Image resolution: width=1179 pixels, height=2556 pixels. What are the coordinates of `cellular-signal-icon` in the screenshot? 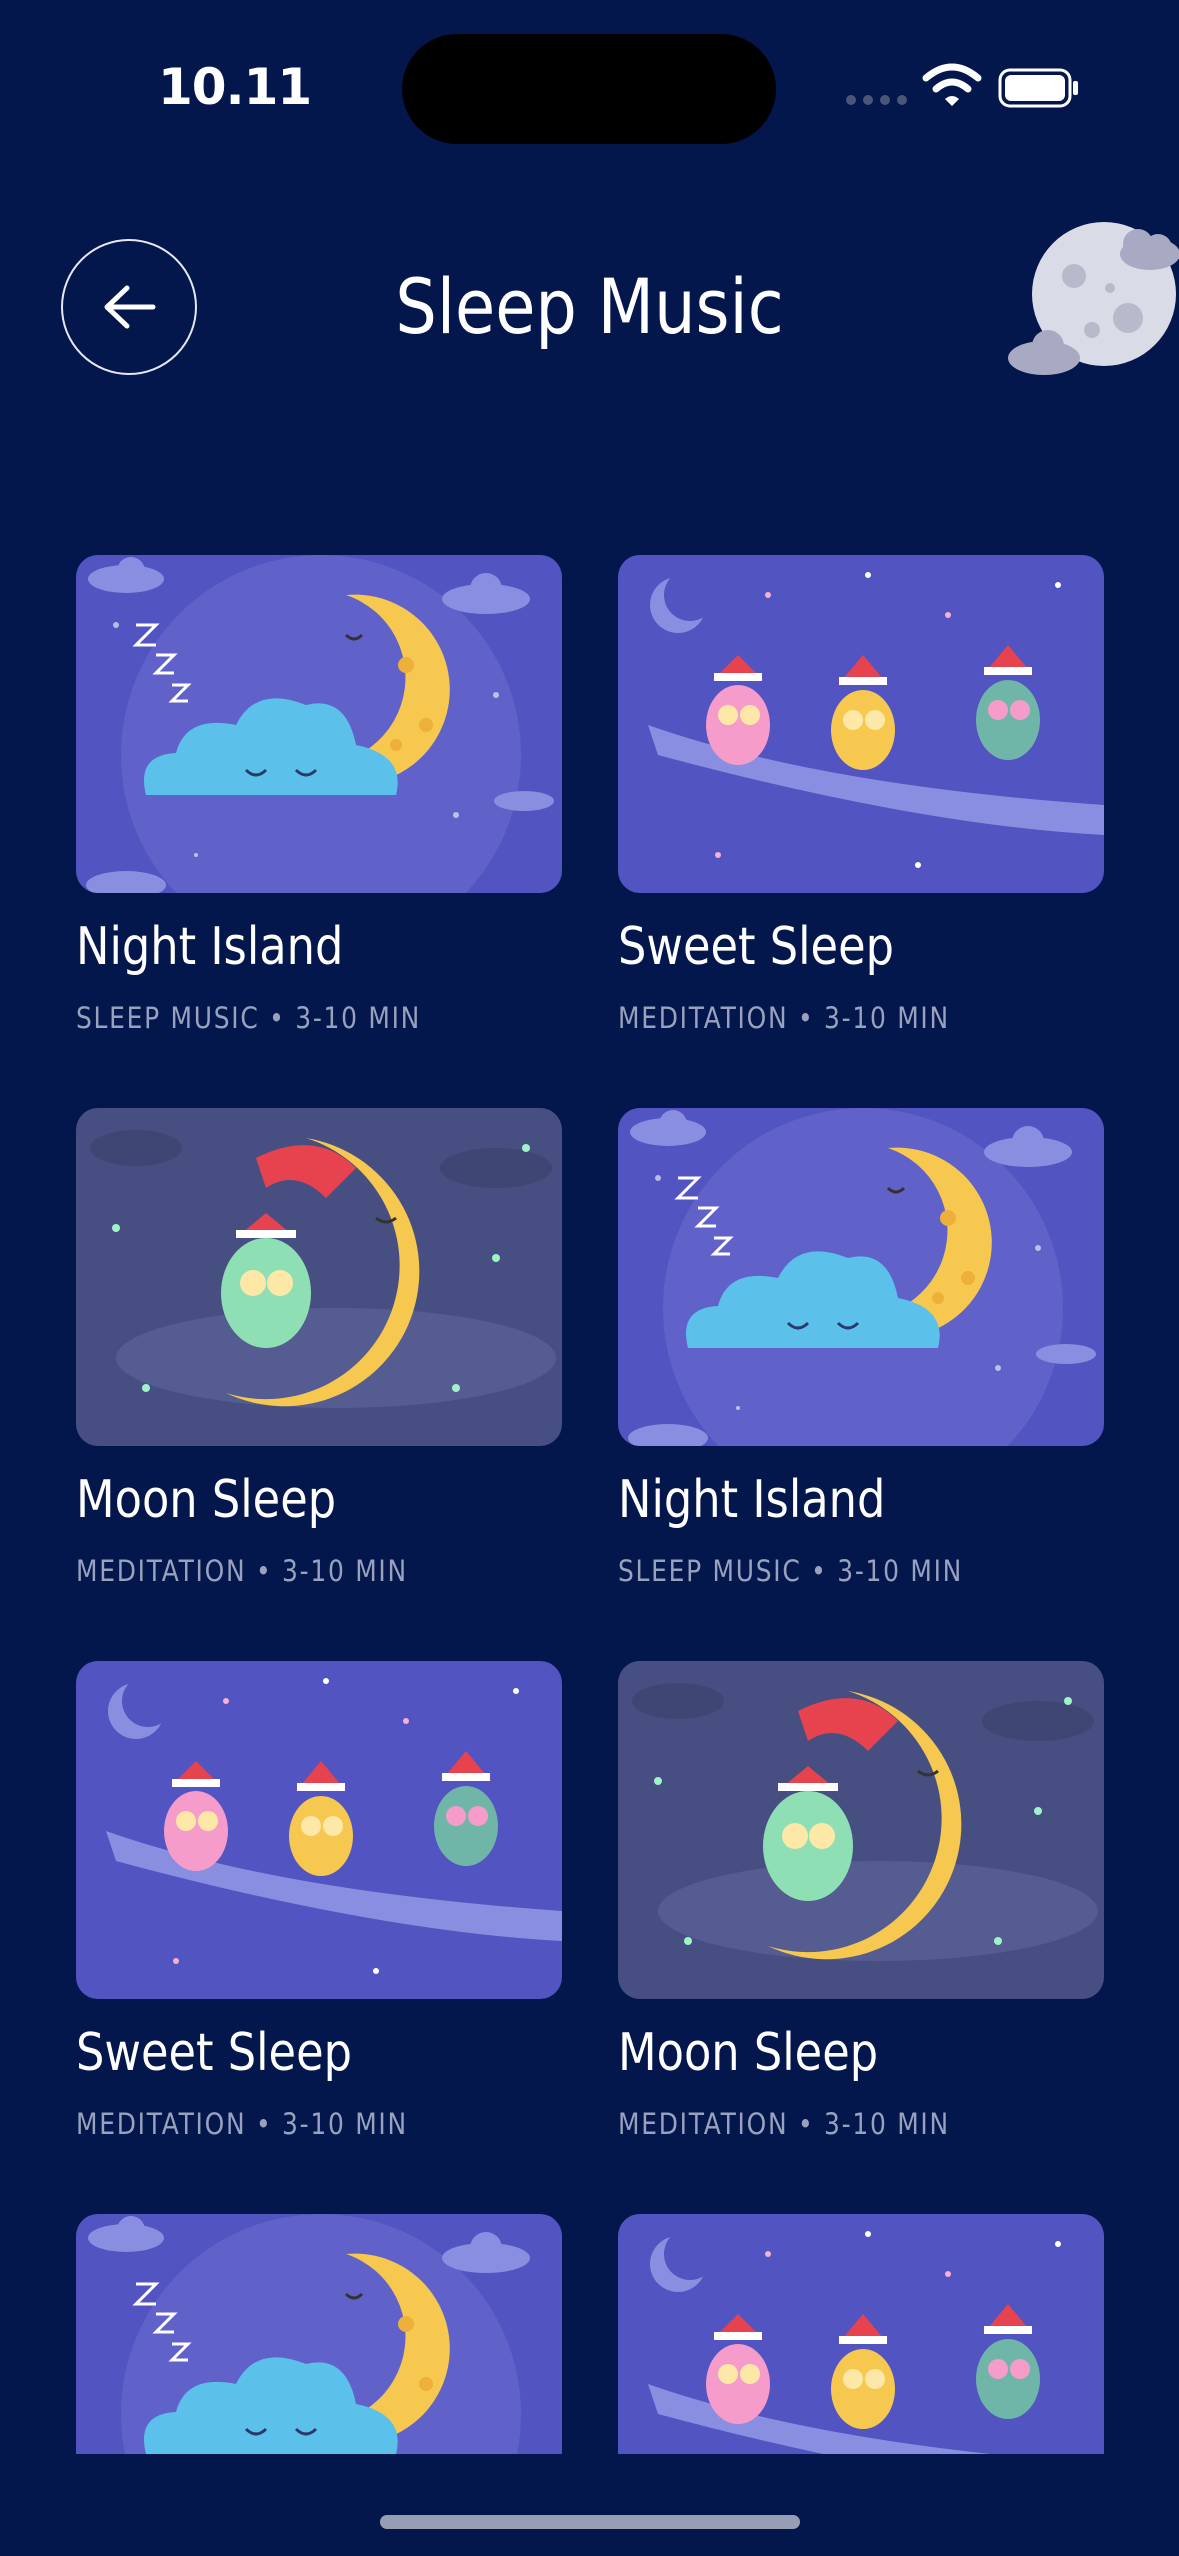 It's located at (876, 100).